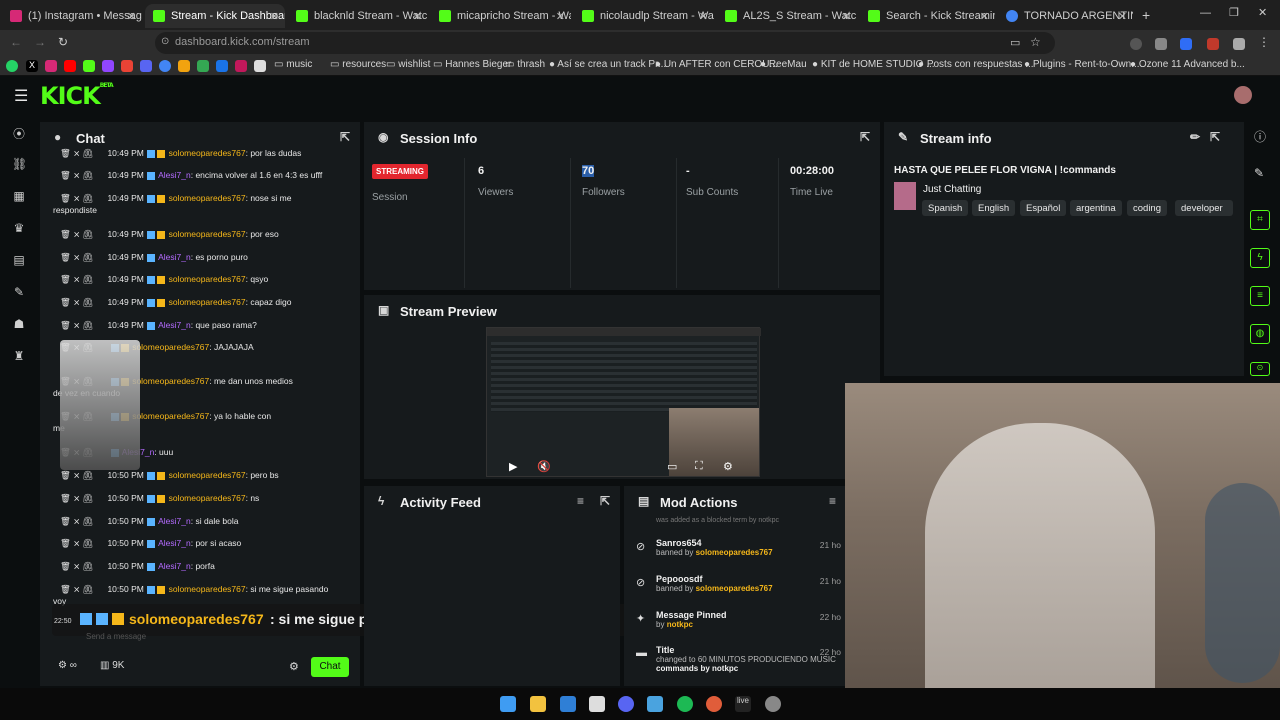 This screenshot has height=720, width=1280. I want to click on link-icon: ⛓, so click(19, 164).